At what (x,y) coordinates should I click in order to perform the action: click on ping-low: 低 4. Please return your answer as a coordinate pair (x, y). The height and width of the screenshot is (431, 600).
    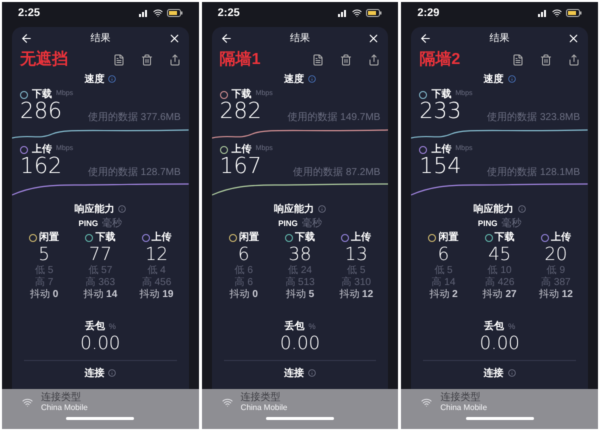
    Looking at the image, I should click on (156, 270).